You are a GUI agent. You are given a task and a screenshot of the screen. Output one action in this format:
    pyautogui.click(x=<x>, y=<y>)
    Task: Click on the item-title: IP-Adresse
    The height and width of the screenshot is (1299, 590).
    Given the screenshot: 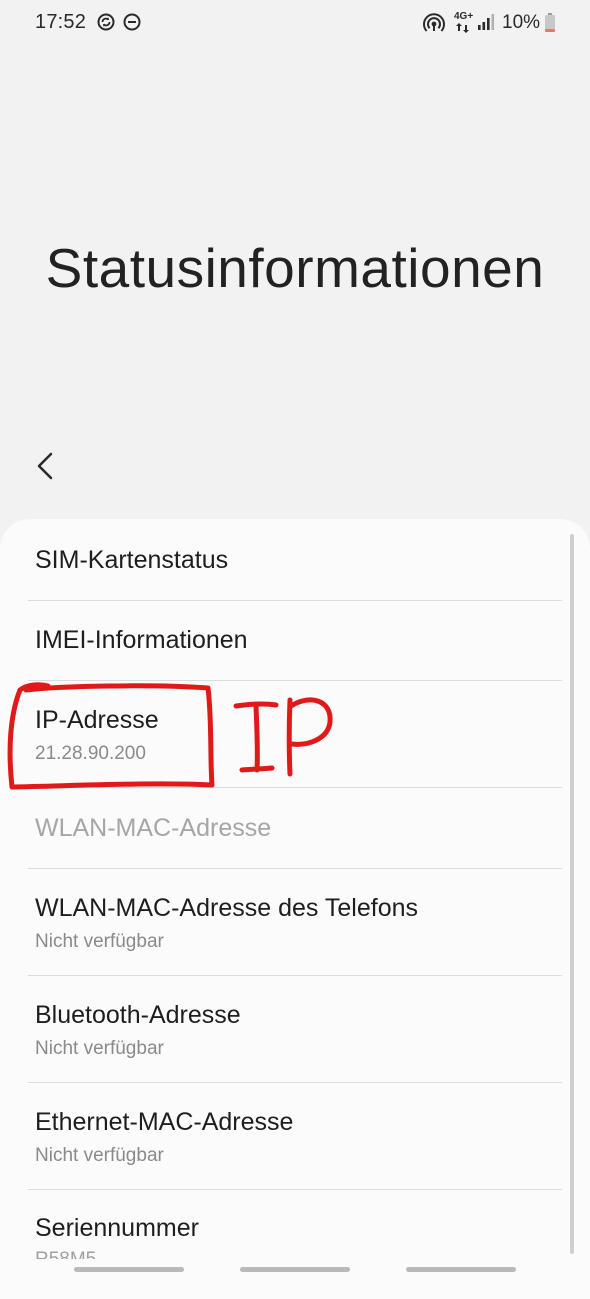 What is the action you would take?
    pyautogui.click(x=97, y=720)
    